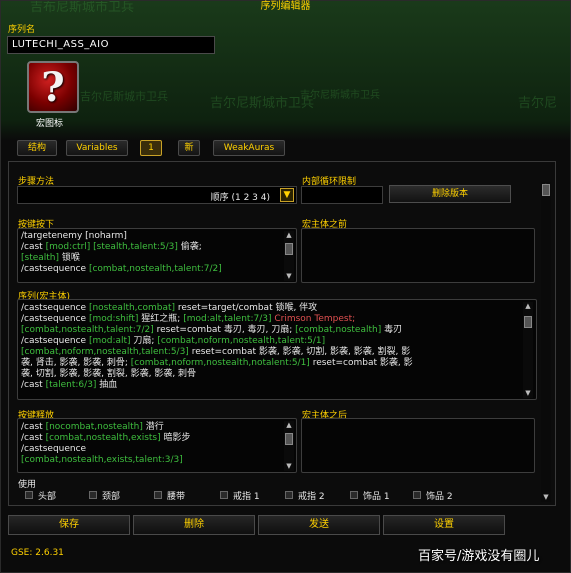 The image size is (571, 573). What do you see at coordinates (176, 496) in the screenshot?
I see `checkbox-label: 腰带` at bounding box center [176, 496].